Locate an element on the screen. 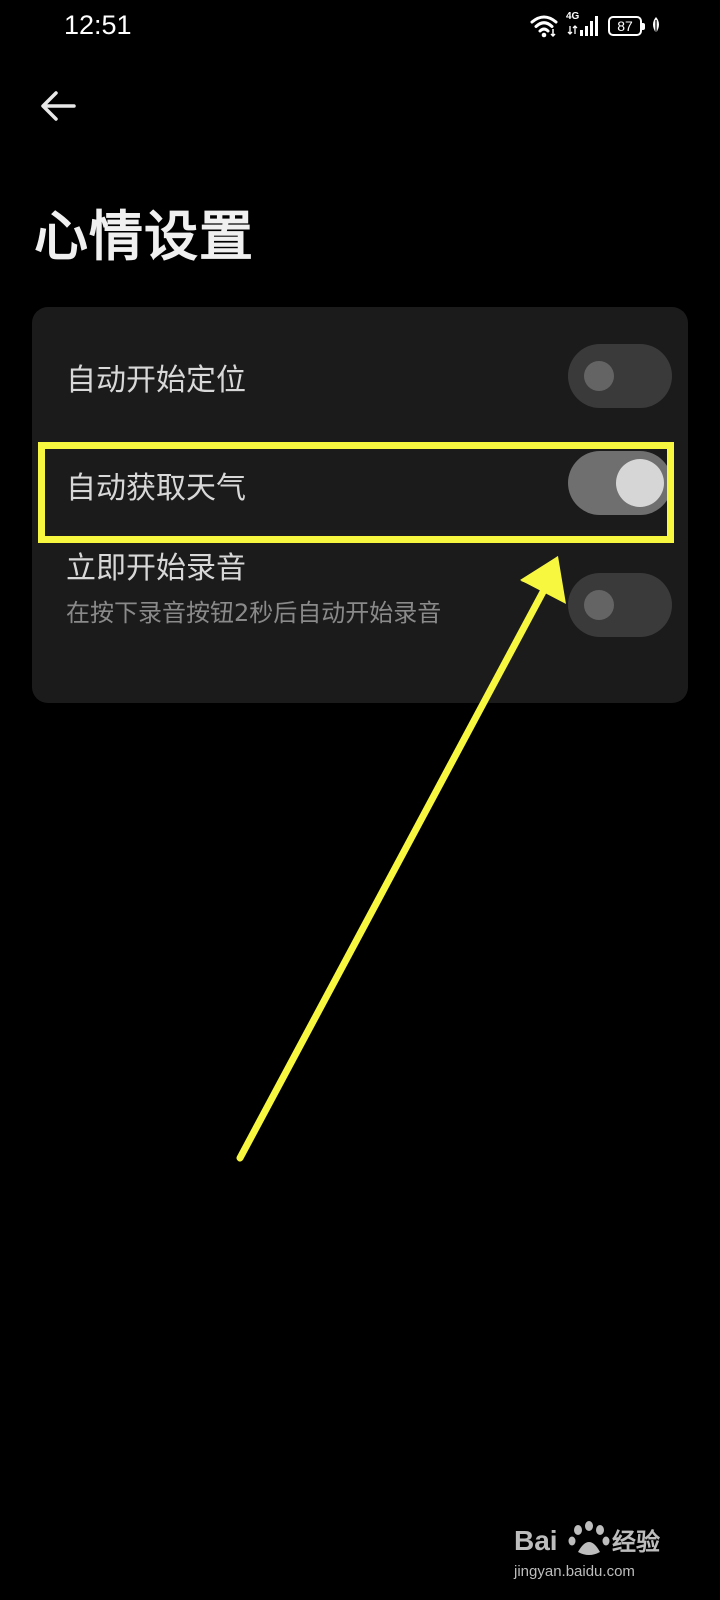 The image size is (720, 1600). battery-indicator: 87 is located at coordinates (626, 26).